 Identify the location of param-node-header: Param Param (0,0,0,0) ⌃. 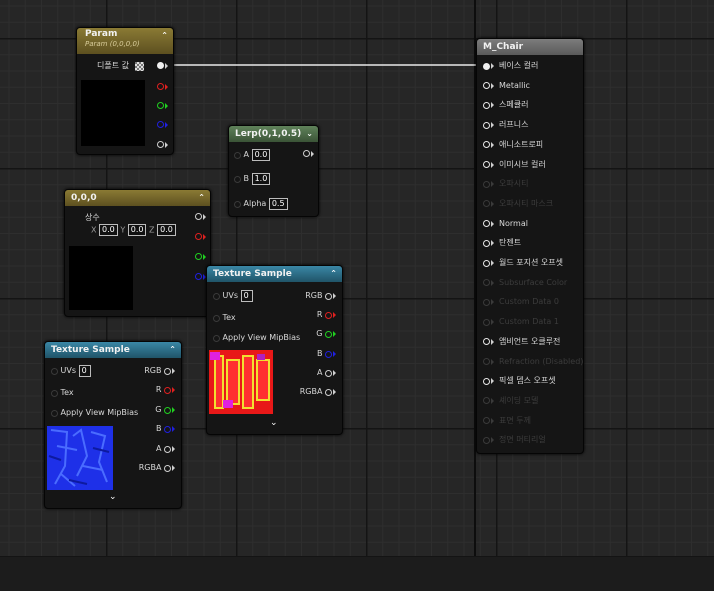
(125, 41).